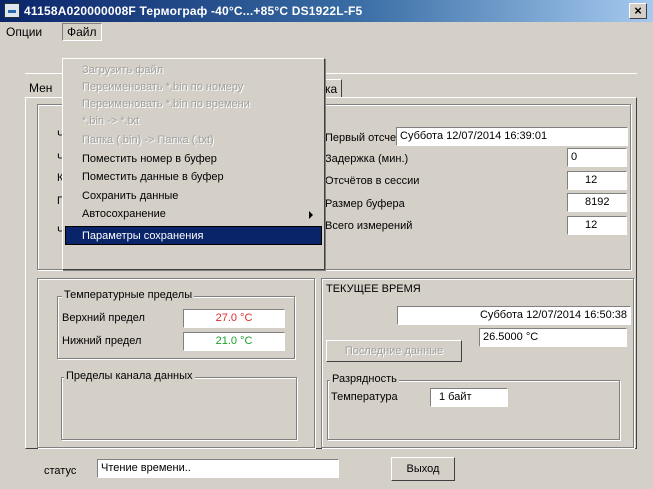 This screenshot has width=653, height=489. Describe the element at coordinates (102, 341) in the screenshot. I see `lower-limit-label: Нижний предел` at that location.